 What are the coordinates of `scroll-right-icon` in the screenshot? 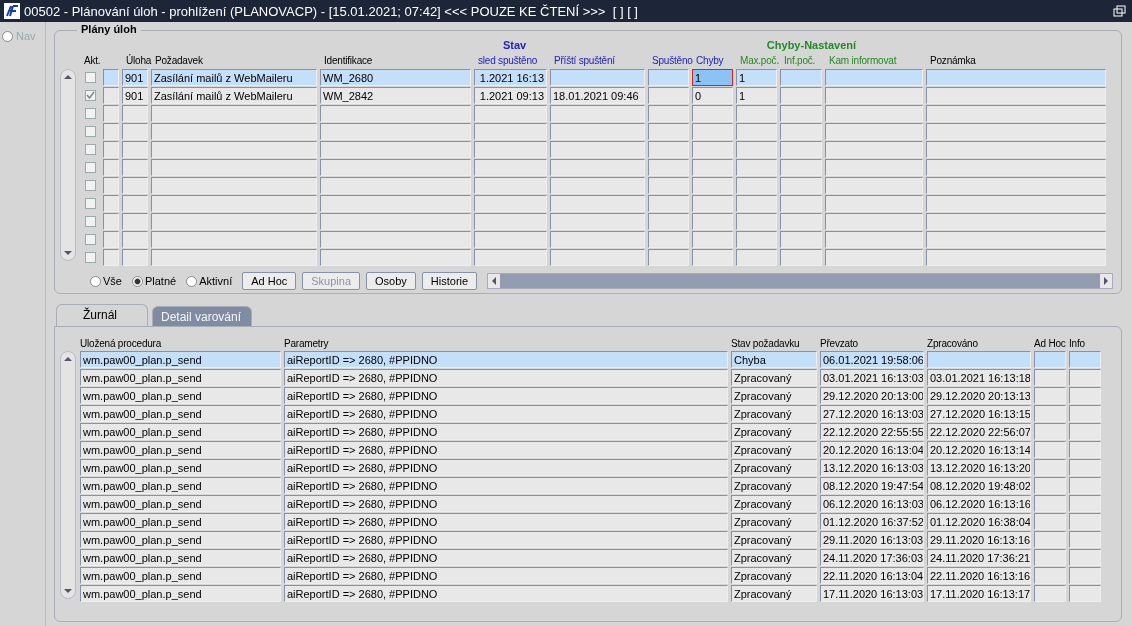 It's located at (1106, 281).